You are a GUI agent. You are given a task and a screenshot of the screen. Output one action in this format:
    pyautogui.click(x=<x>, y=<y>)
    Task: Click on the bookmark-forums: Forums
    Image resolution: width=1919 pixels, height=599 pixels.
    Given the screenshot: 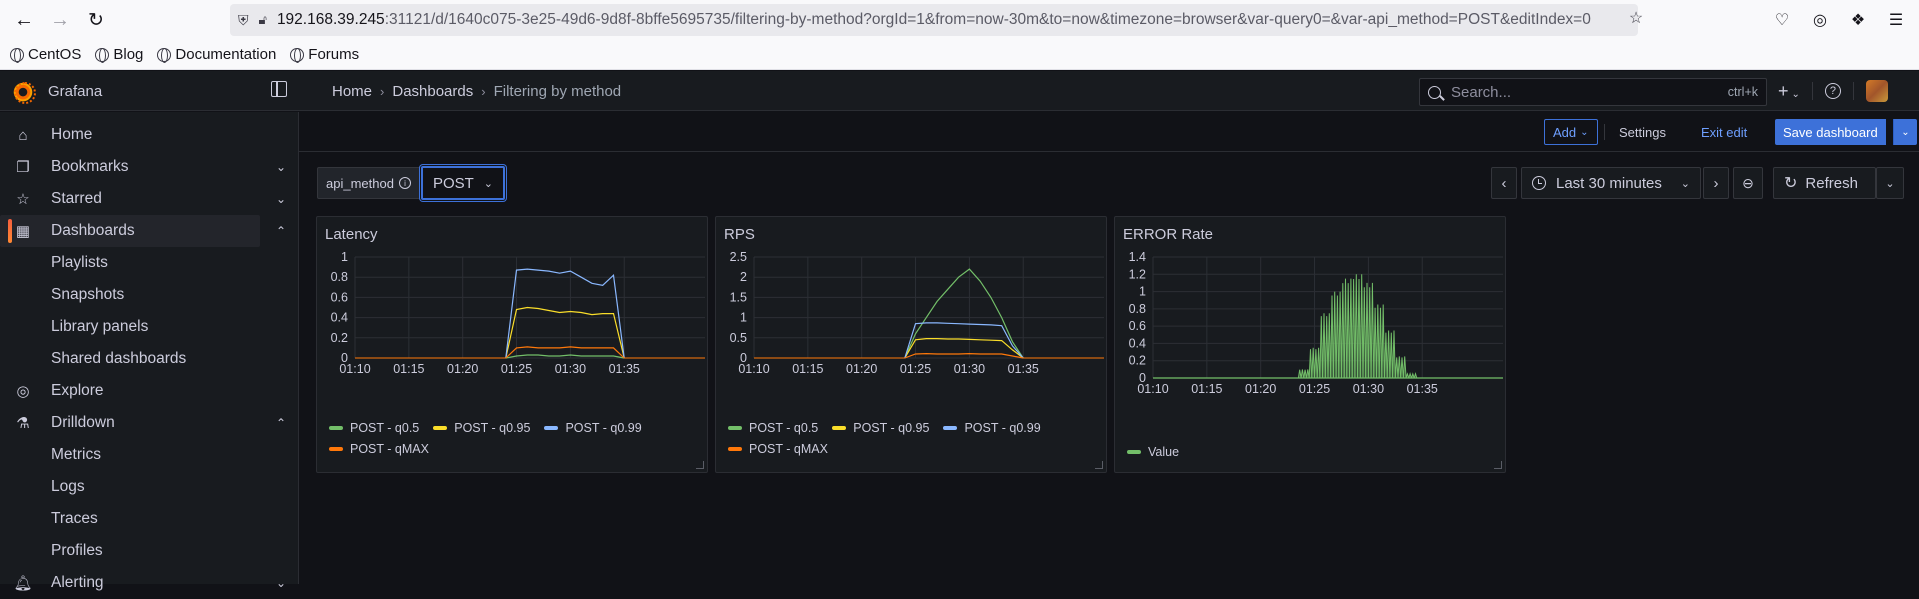 What is the action you would take?
    pyautogui.click(x=324, y=54)
    